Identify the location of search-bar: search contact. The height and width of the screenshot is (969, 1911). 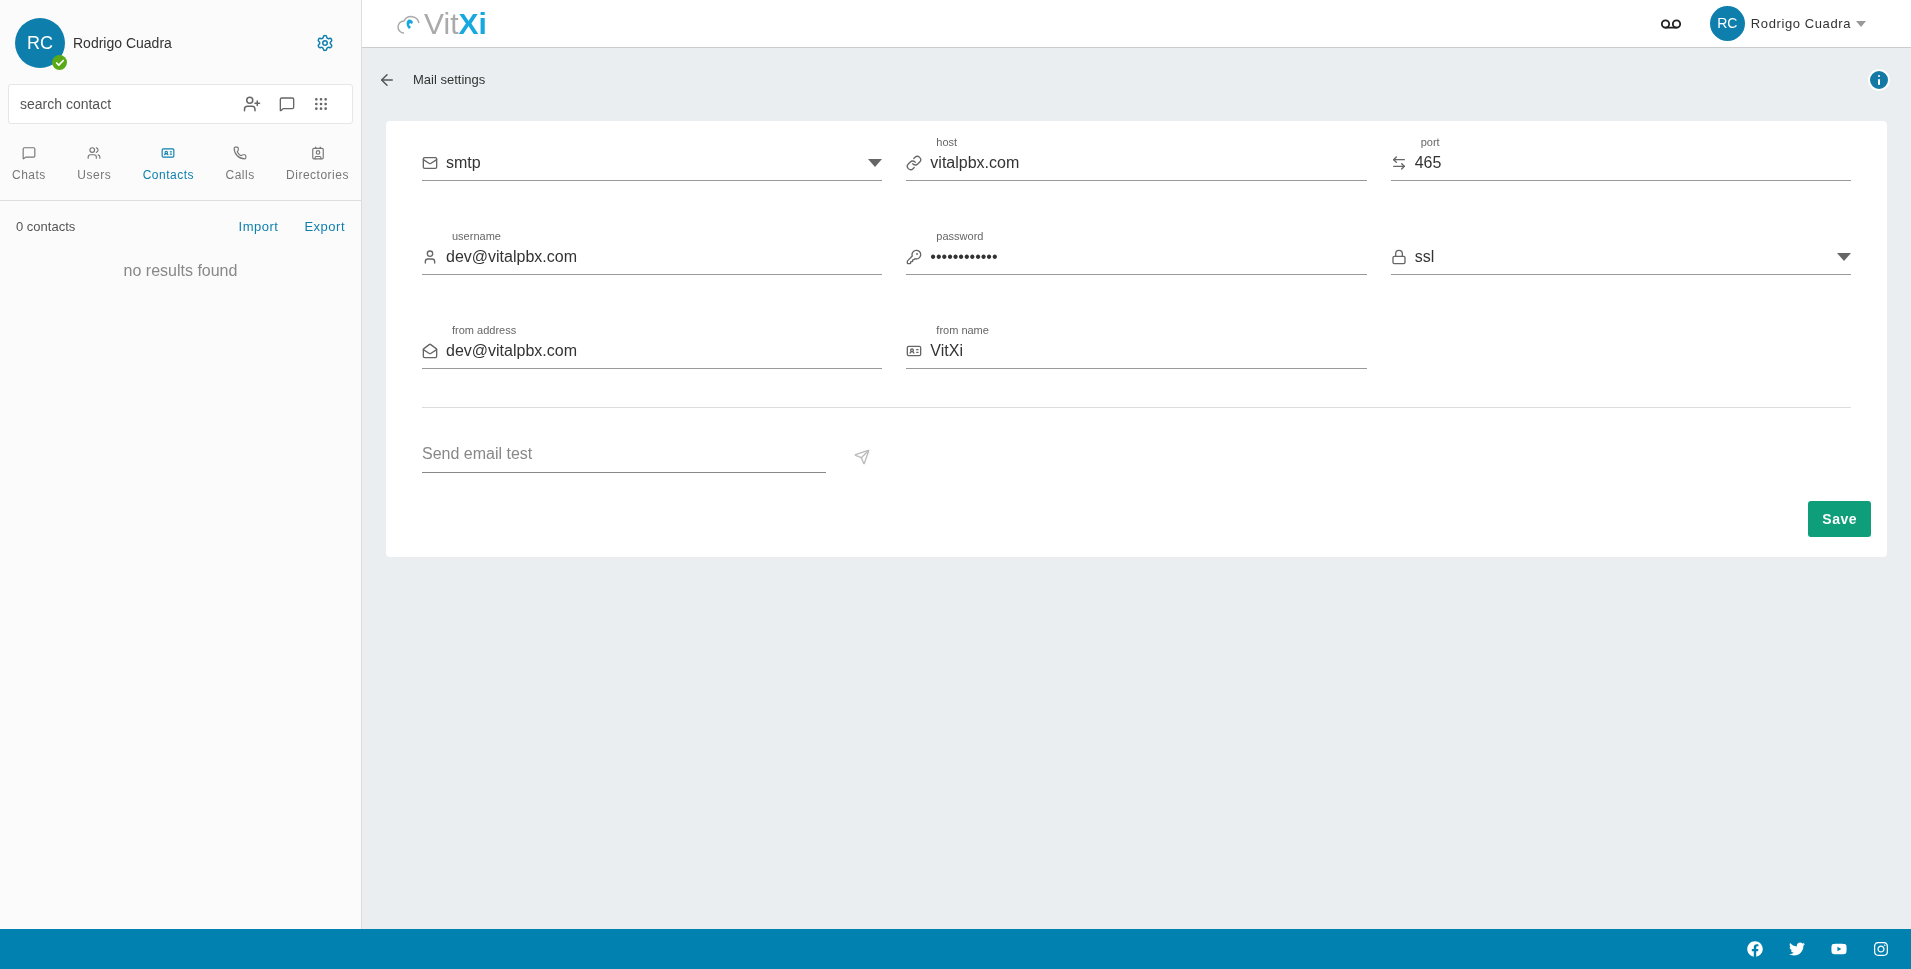
(180, 104).